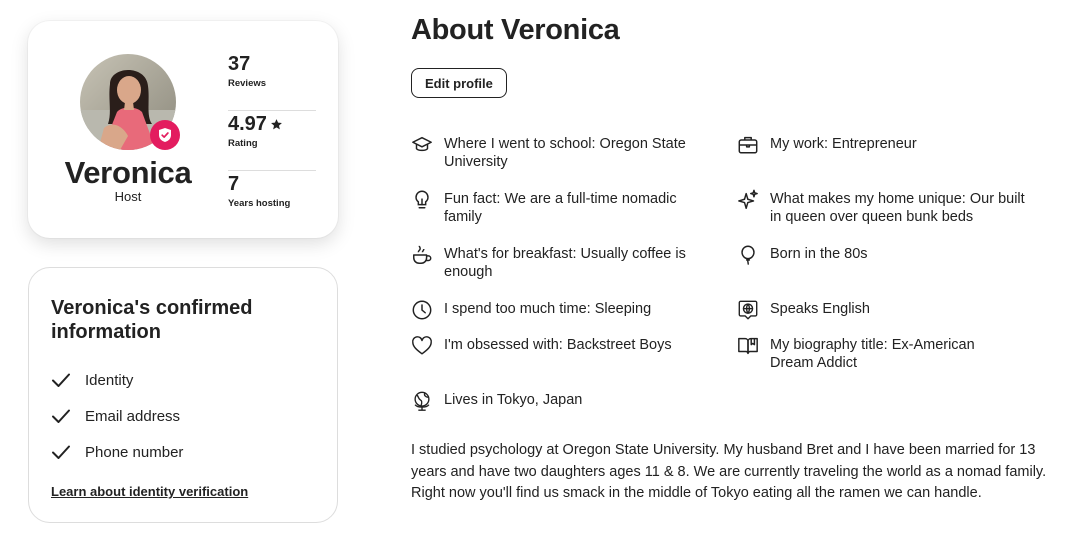 The image size is (1080, 533). I want to click on fact-text: Lives in Tokyo, Japan, so click(513, 400).